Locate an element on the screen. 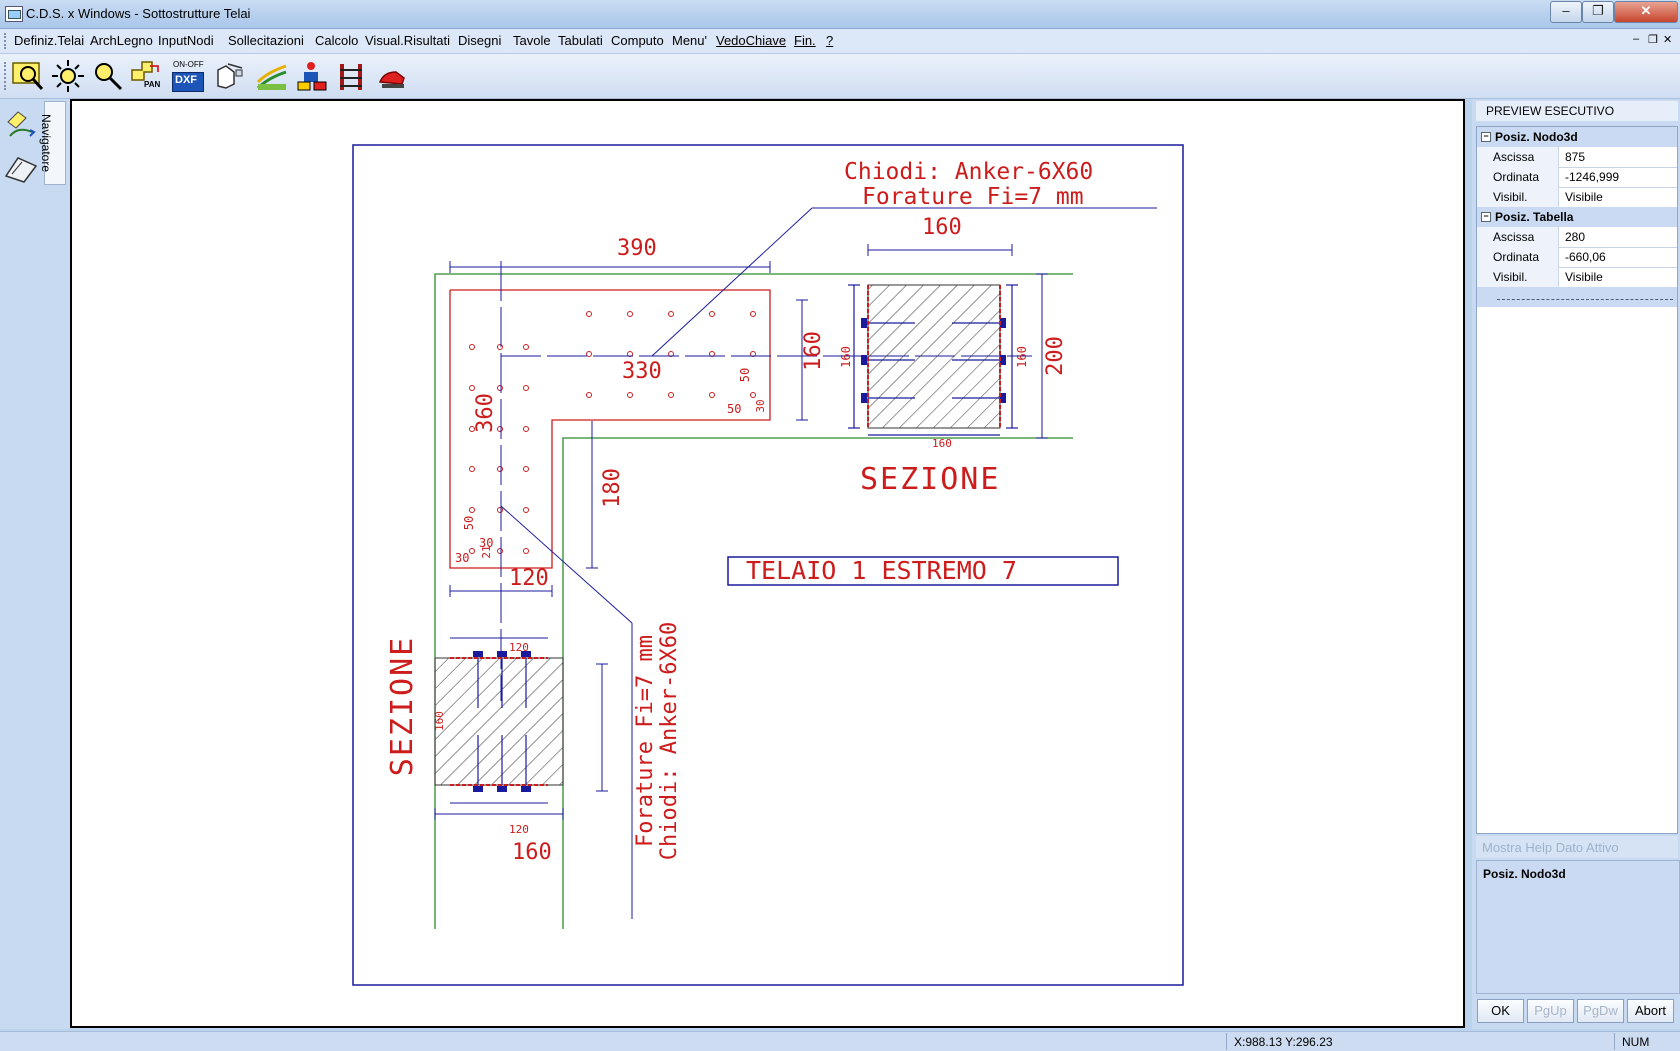 Image resolution: width=1680 pixels, height=1051 pixels. property-row: Ascissa 875 is located at coordinates (1577, 157).